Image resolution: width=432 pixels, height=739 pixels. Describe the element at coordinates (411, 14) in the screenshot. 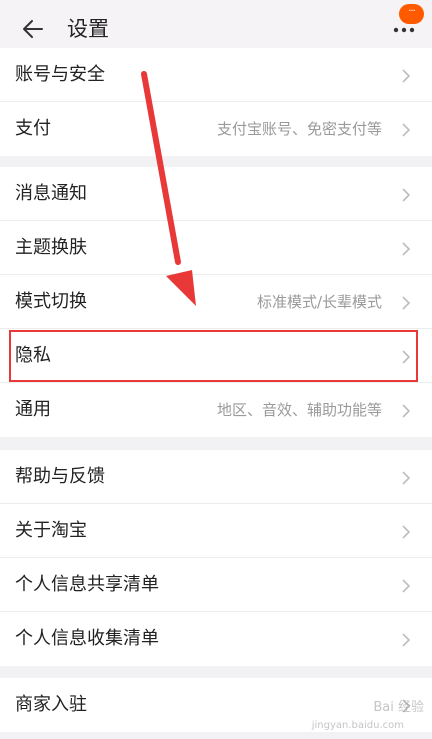

I see `notification-badge: ···` at that location.